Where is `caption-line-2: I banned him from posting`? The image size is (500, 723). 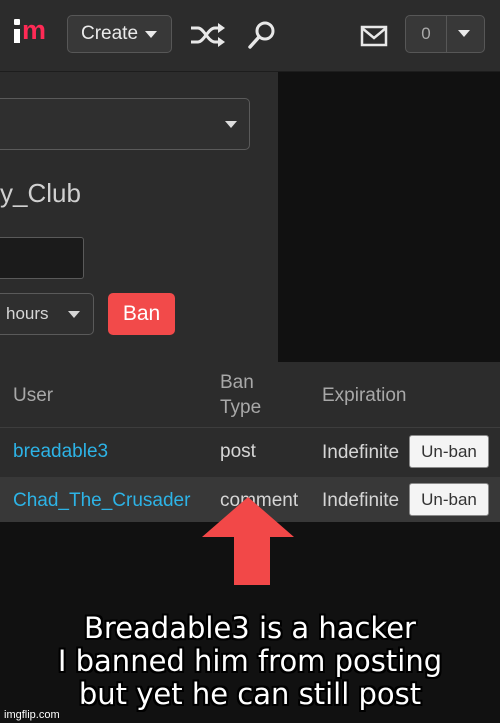
caption-line-2: I banned him from posting is located at coordinates (250, 661).